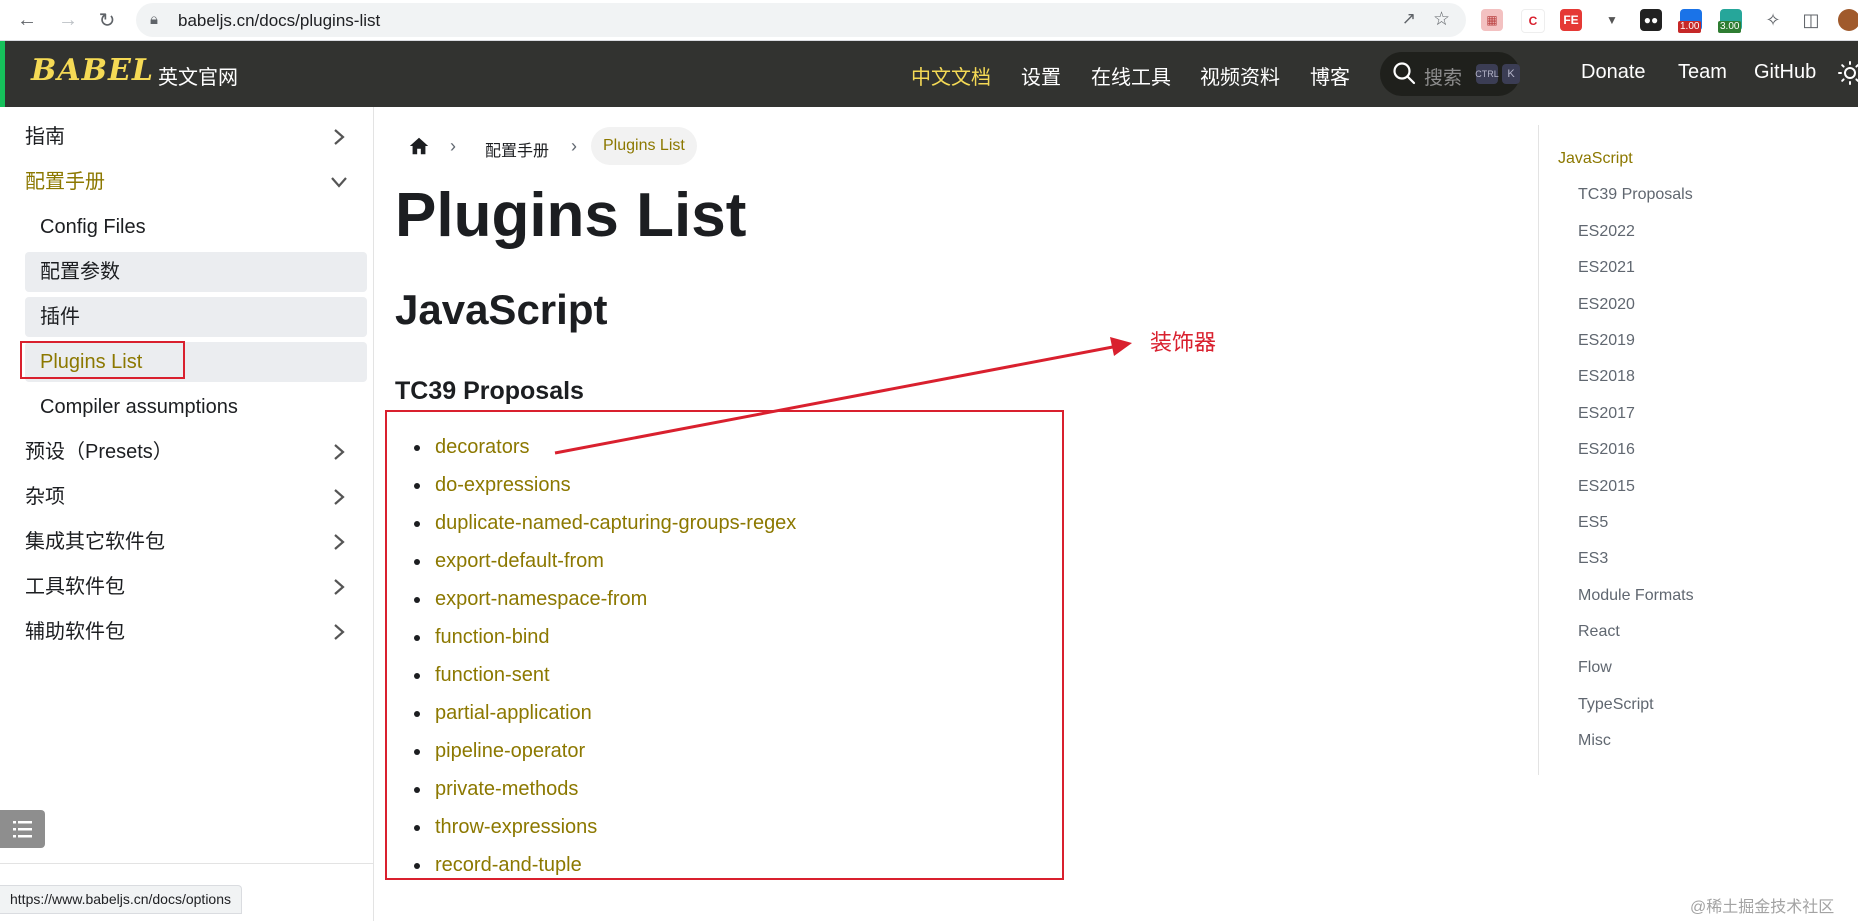  I want to click on toc-item-tc39-proposals: TC39 Proposals, so click(1635, 195).